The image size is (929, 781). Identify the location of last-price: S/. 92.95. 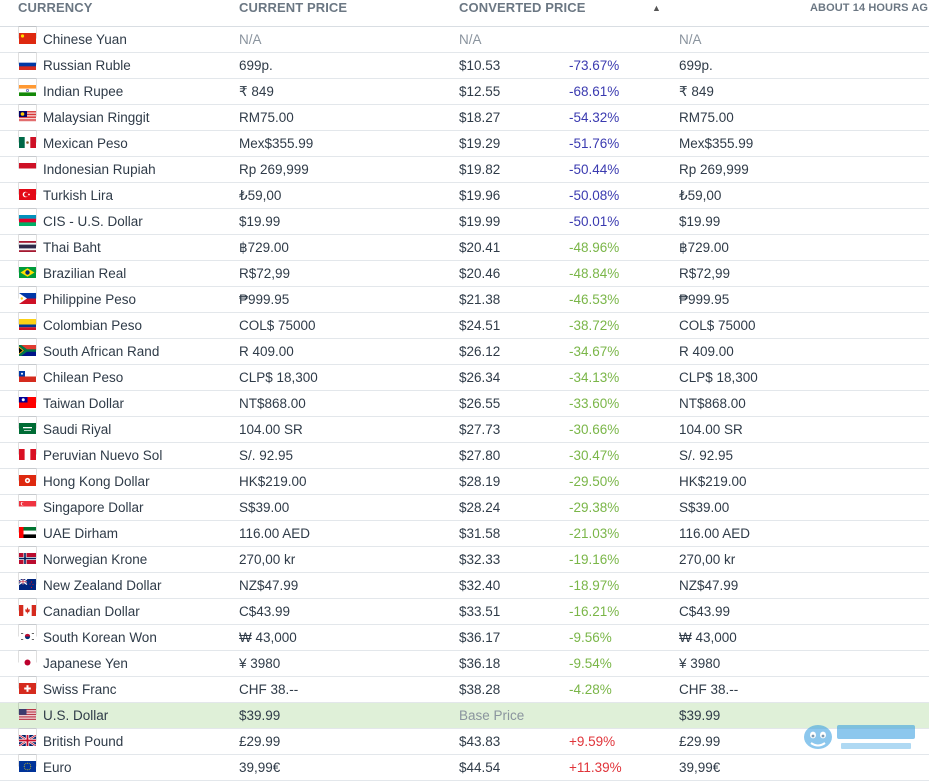
(706, 455).